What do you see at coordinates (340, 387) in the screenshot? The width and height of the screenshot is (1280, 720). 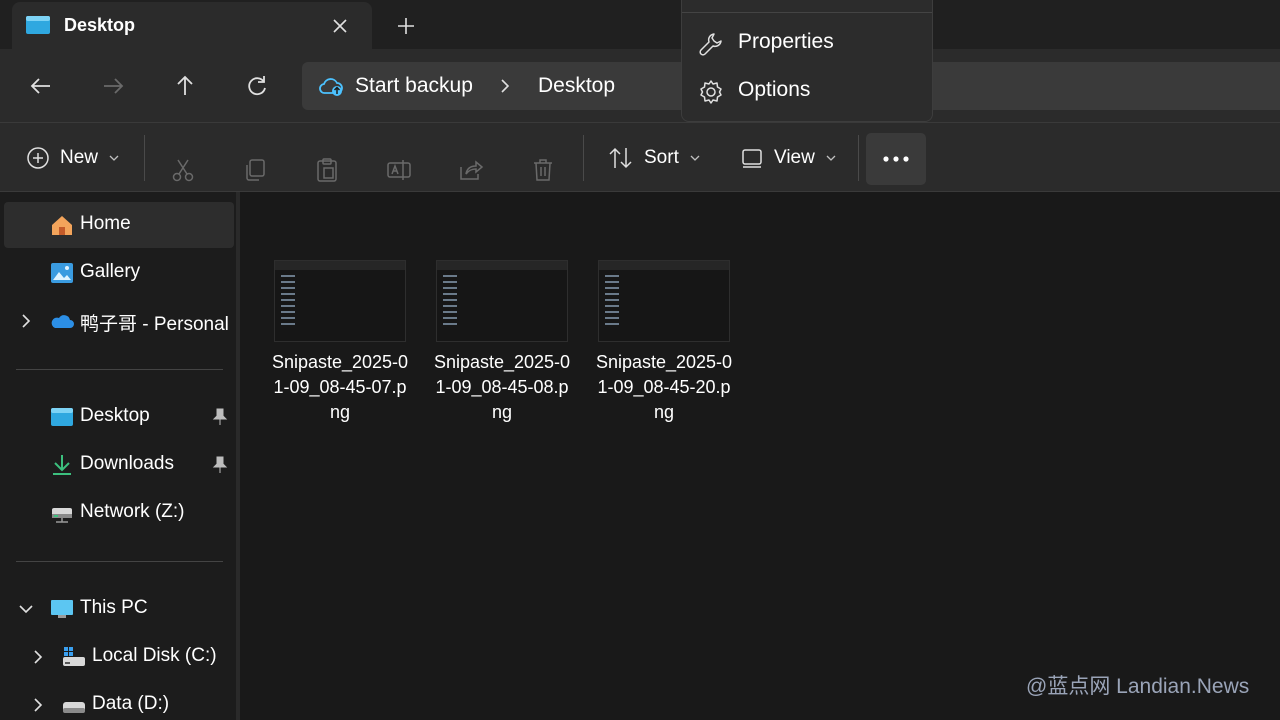 I see `file-name: Snipaste_2025-01-09_08-45-07.png` at bounding box center [340, 387].